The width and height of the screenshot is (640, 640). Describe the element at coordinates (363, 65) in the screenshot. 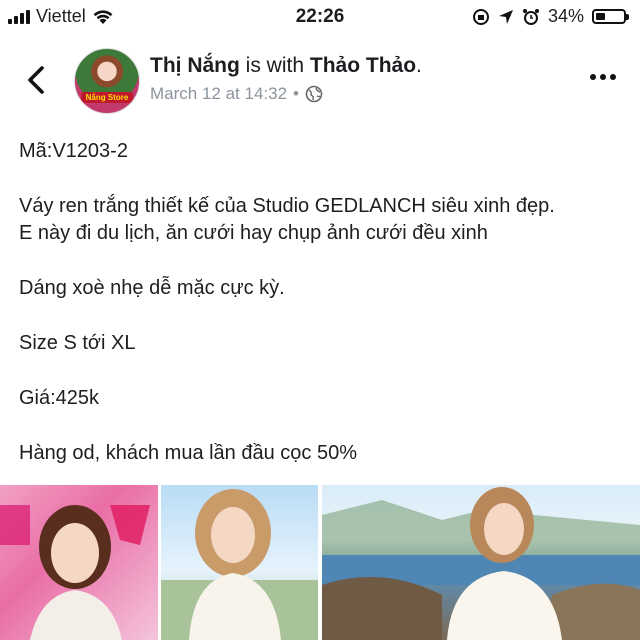

I see `tagged-name: Thảo Thảo` at that location.